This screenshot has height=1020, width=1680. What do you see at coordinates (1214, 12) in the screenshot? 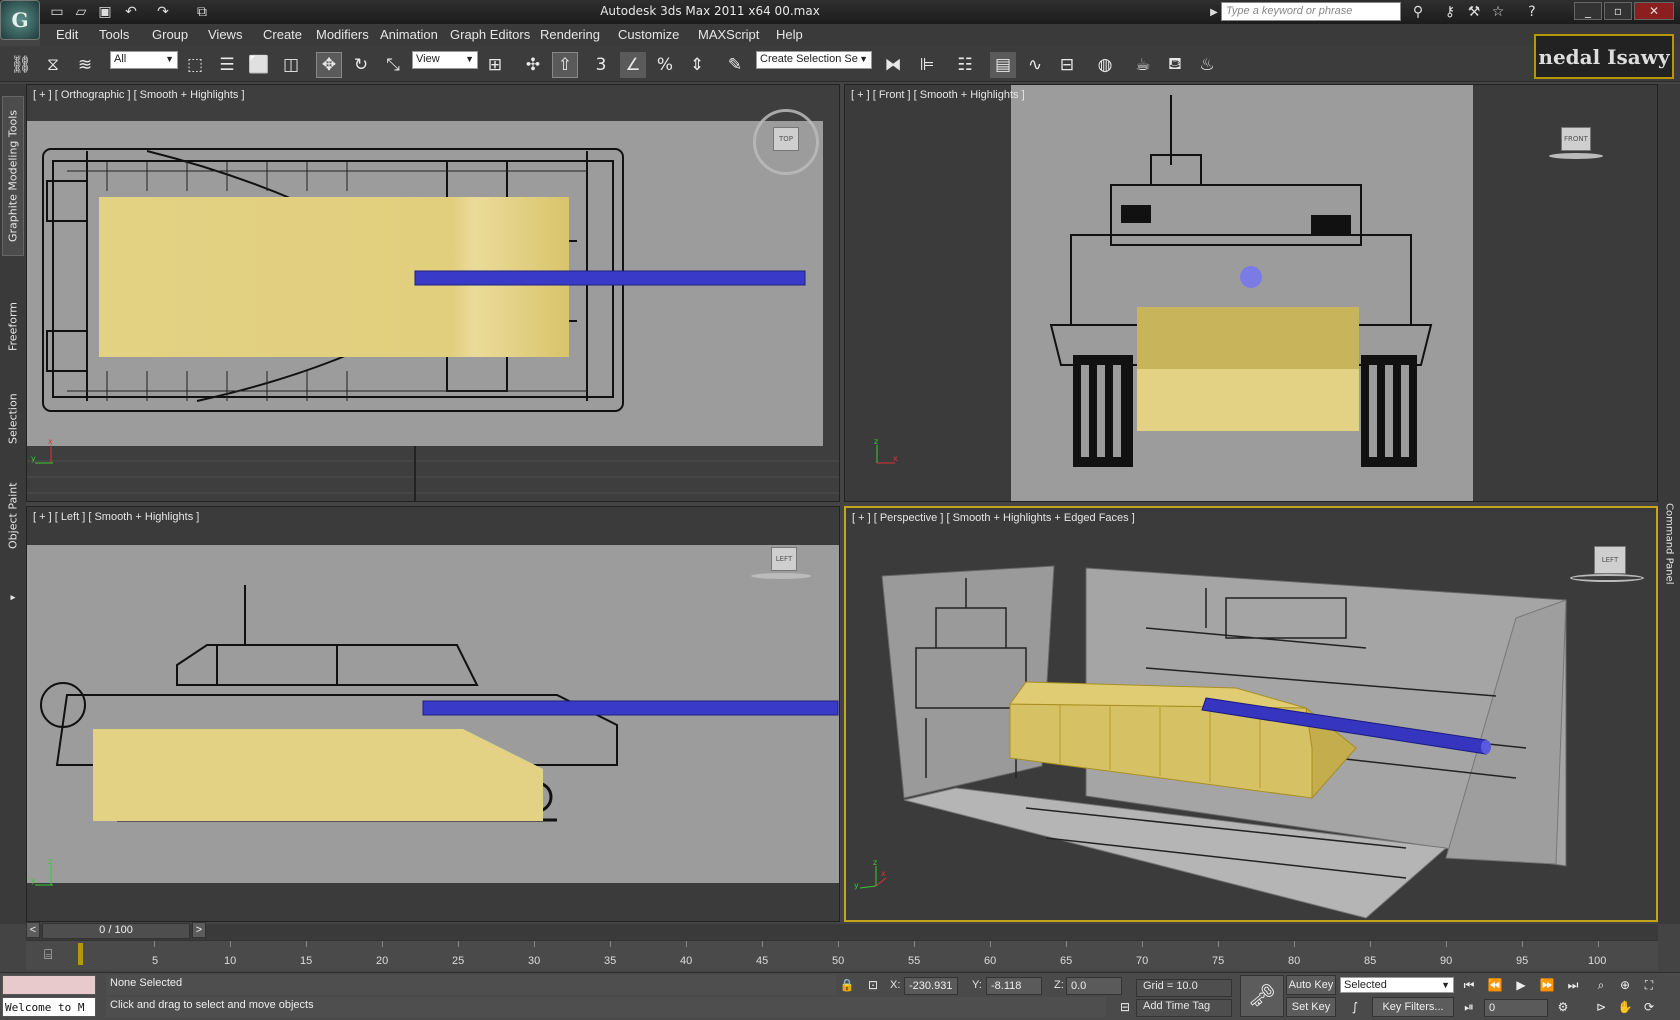
I see `search-expand-icon: ▶` at bounding box center [1214, 12].